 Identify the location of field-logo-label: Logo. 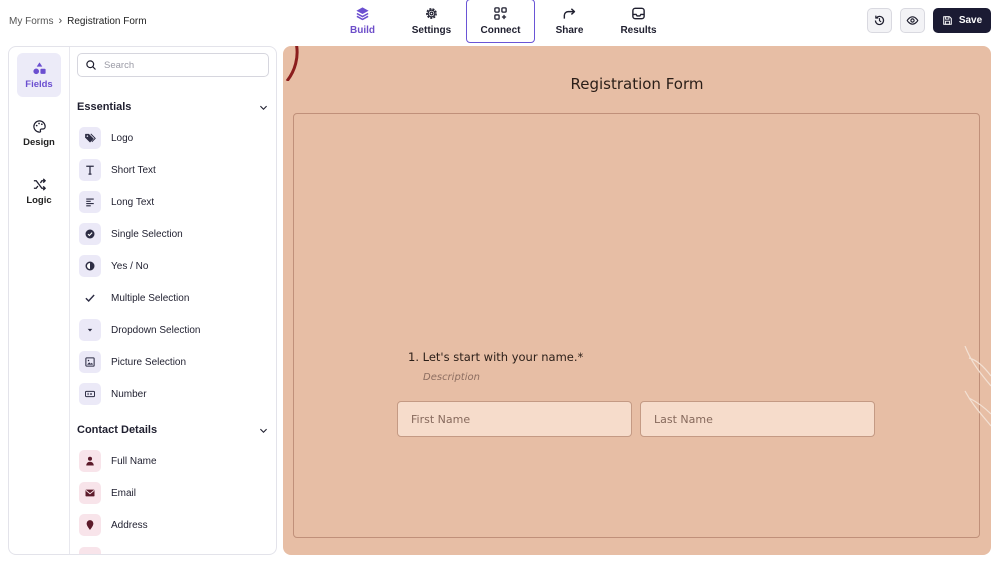
(122, 138).